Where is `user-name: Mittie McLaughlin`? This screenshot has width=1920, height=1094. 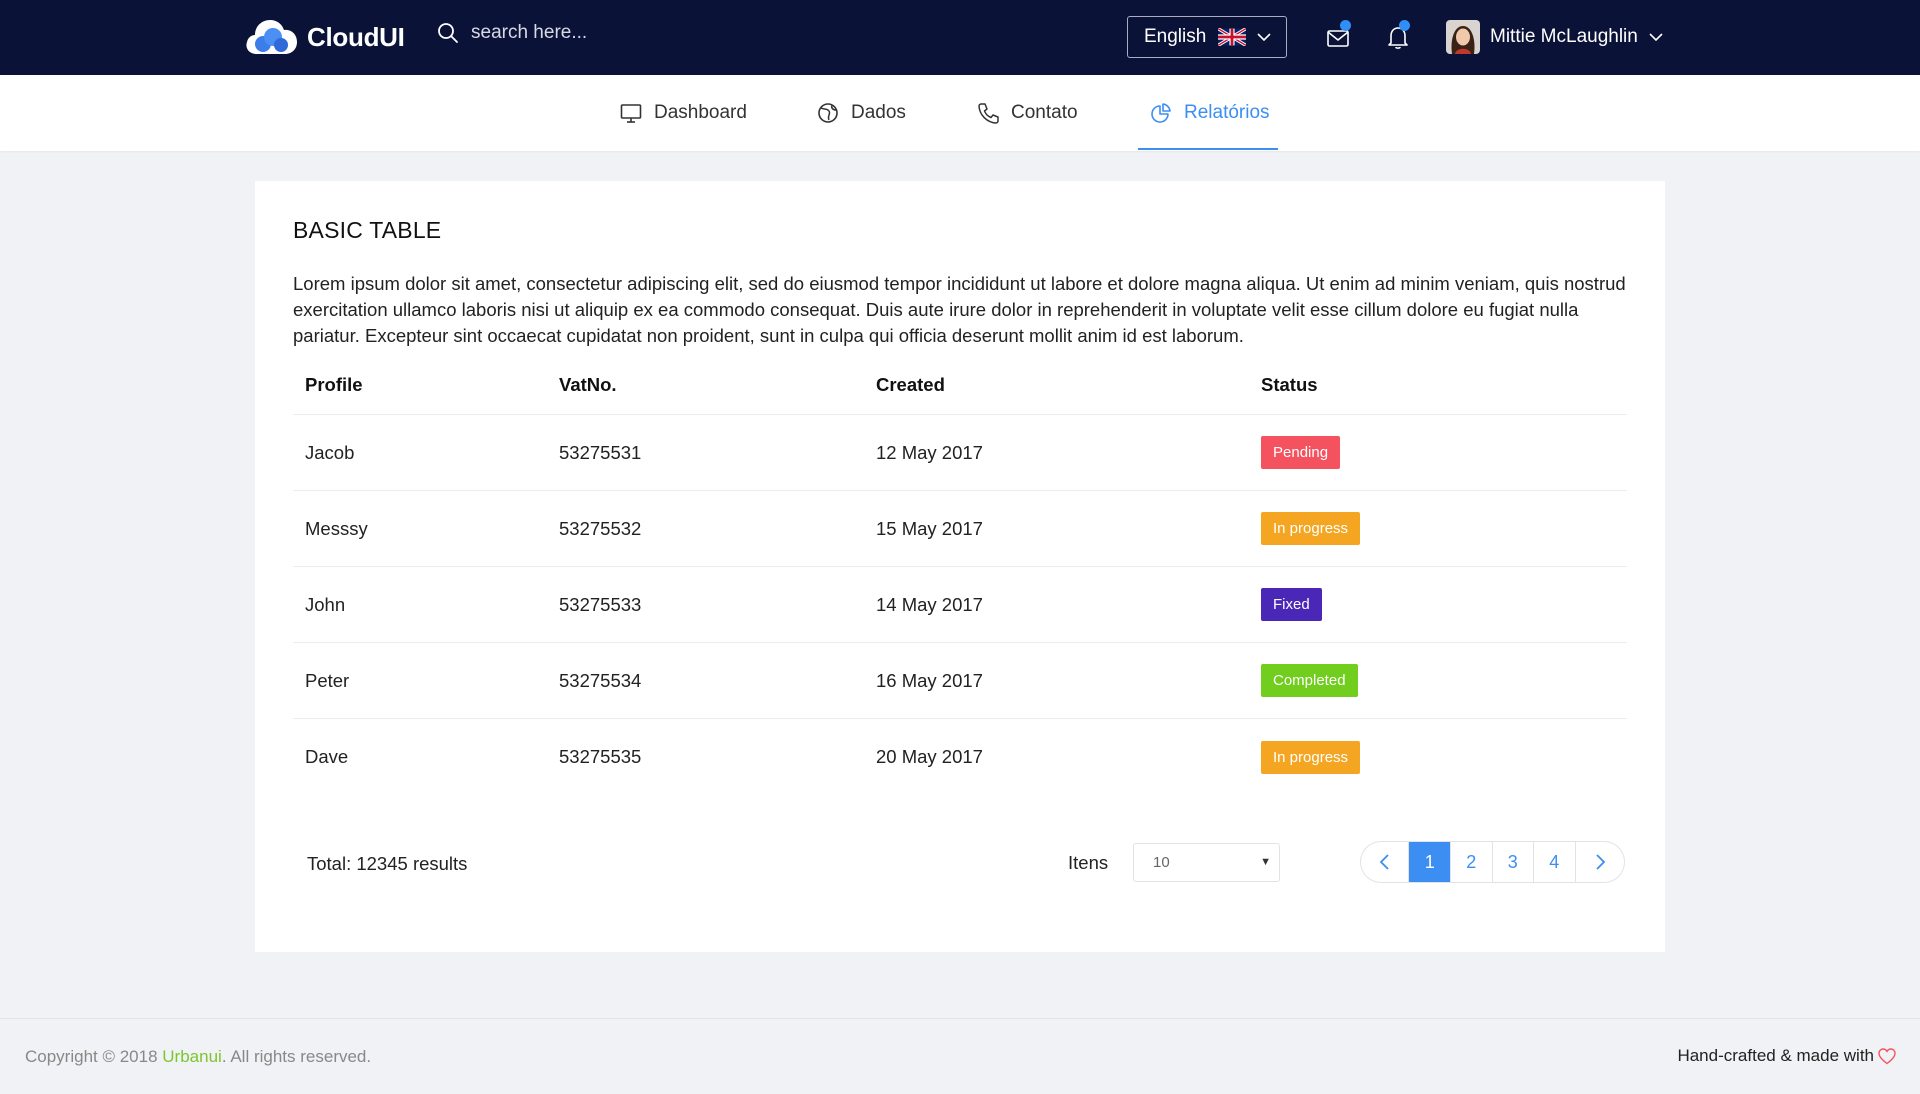
user-name: Mittie McLaughlin is located at coordinates (1564, 36).